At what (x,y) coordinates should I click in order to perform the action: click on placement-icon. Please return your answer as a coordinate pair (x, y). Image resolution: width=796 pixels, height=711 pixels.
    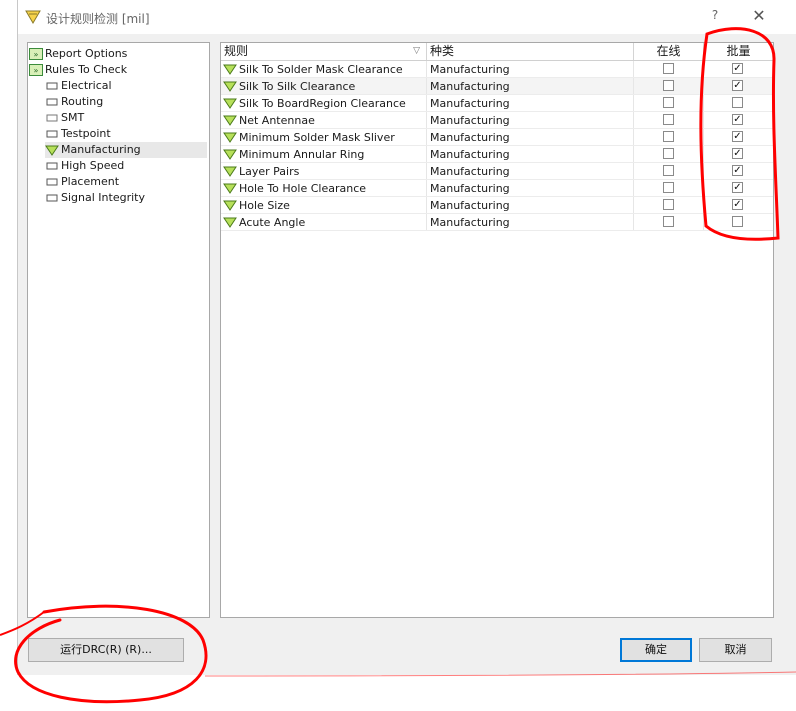
    Looking at the image, I should click on (52, 182).